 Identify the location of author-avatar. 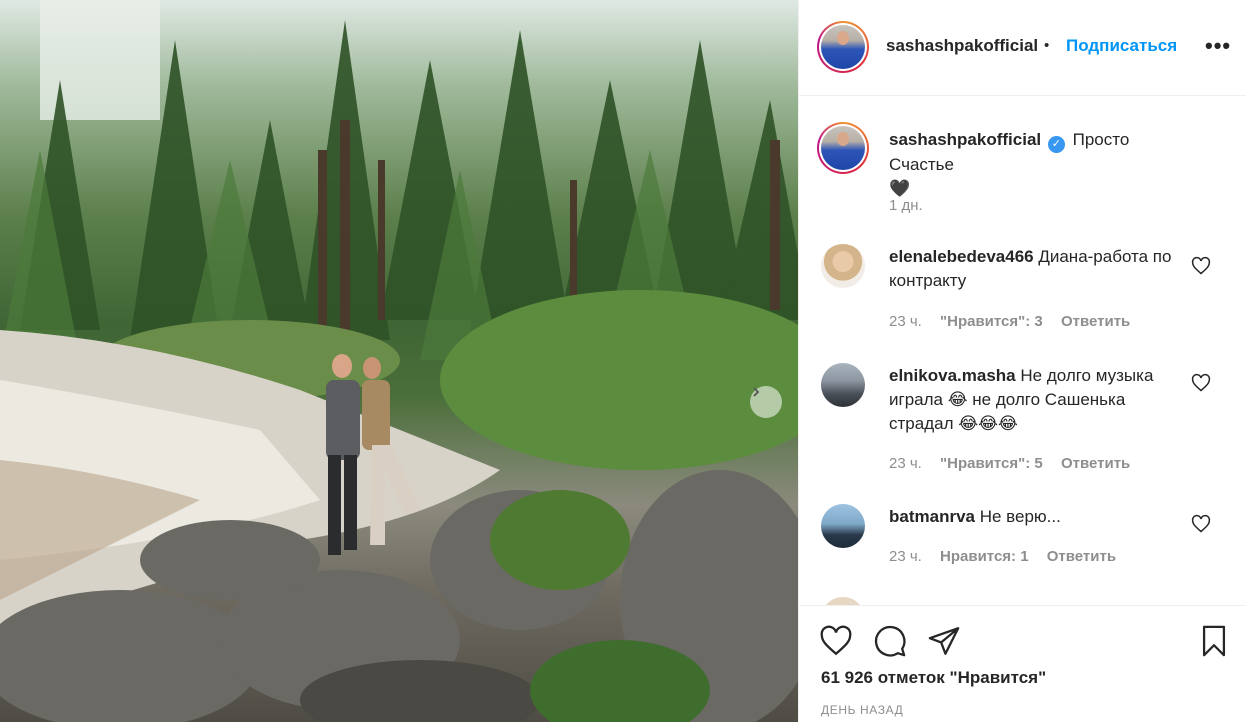
(843, 47).